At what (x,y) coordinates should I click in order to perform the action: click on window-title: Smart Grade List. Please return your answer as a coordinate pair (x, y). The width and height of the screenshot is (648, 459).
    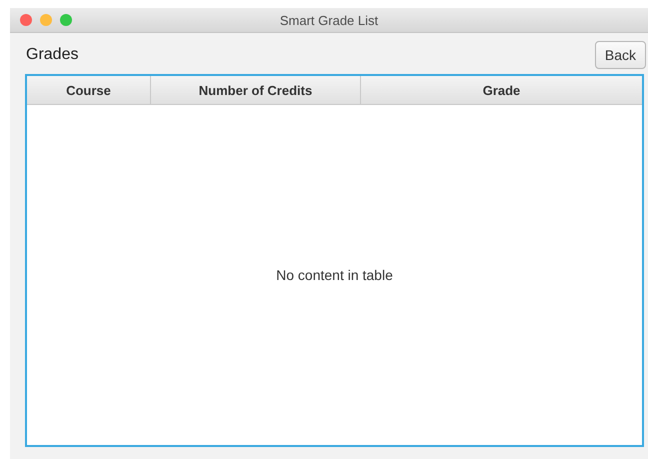
    Looking at the image, I should click on (329, 20).